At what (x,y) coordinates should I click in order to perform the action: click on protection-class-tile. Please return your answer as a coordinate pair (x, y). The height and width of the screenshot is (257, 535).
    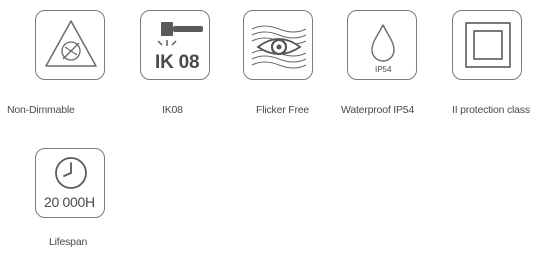
    Looking at the image, I should click on (487, 45).